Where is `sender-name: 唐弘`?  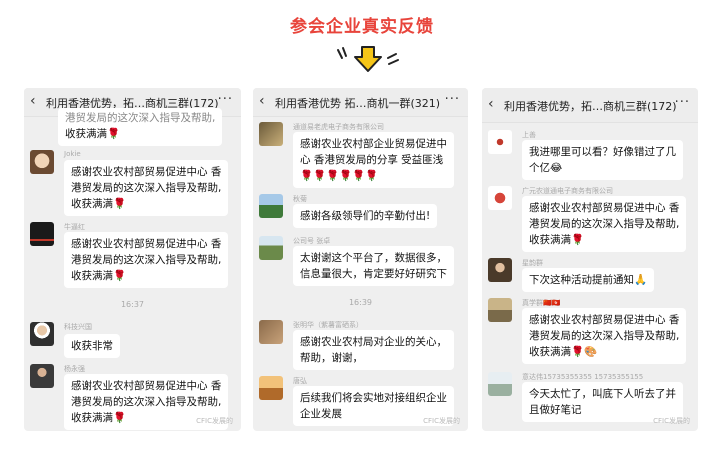 sender-name: 唐弘 is located at coordinates (300, 381).